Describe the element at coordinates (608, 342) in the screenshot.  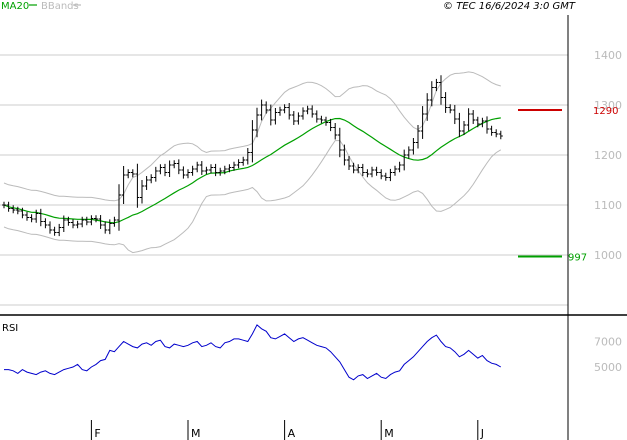
I see `rsi-tick-label: 7000` at that location.